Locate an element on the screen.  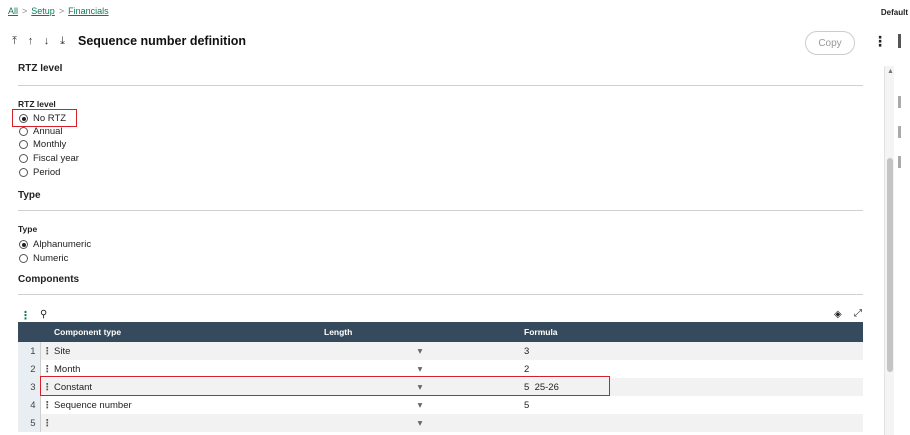
radio-fiscal-year: Fiscal year is located at coordinates (49, 158).